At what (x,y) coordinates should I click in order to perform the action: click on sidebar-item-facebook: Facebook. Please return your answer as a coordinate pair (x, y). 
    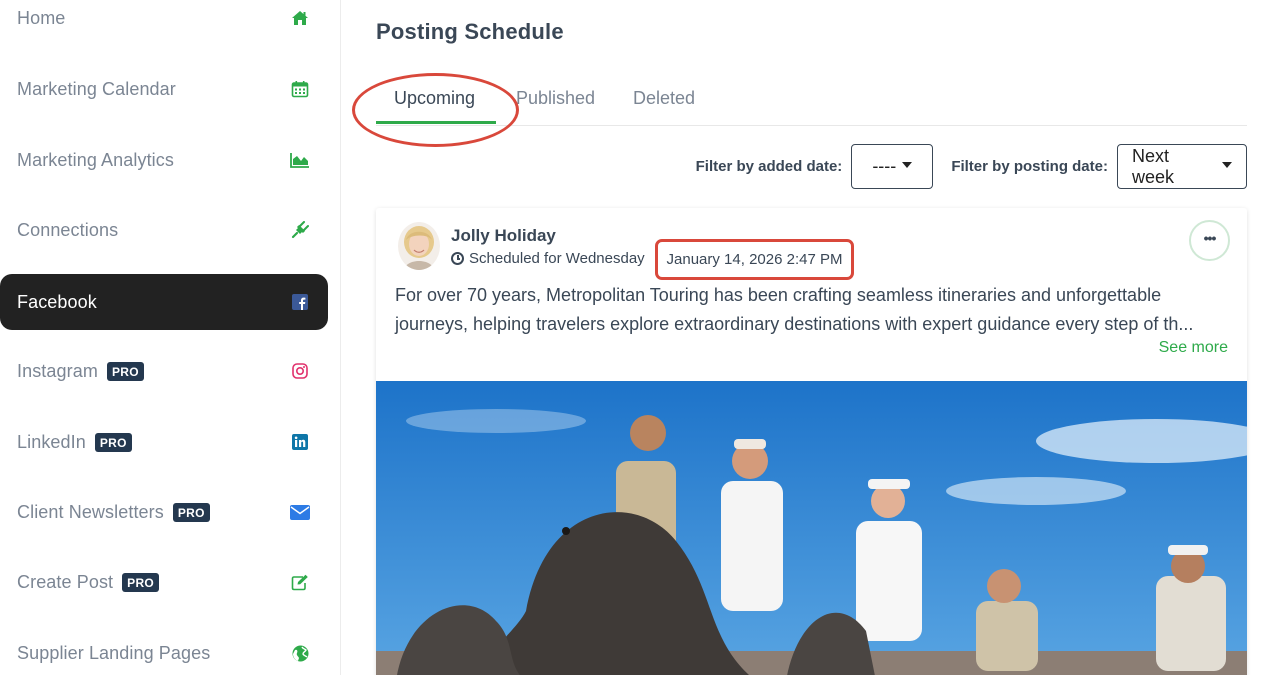
    Looking at the image, I should click on (164, 302).